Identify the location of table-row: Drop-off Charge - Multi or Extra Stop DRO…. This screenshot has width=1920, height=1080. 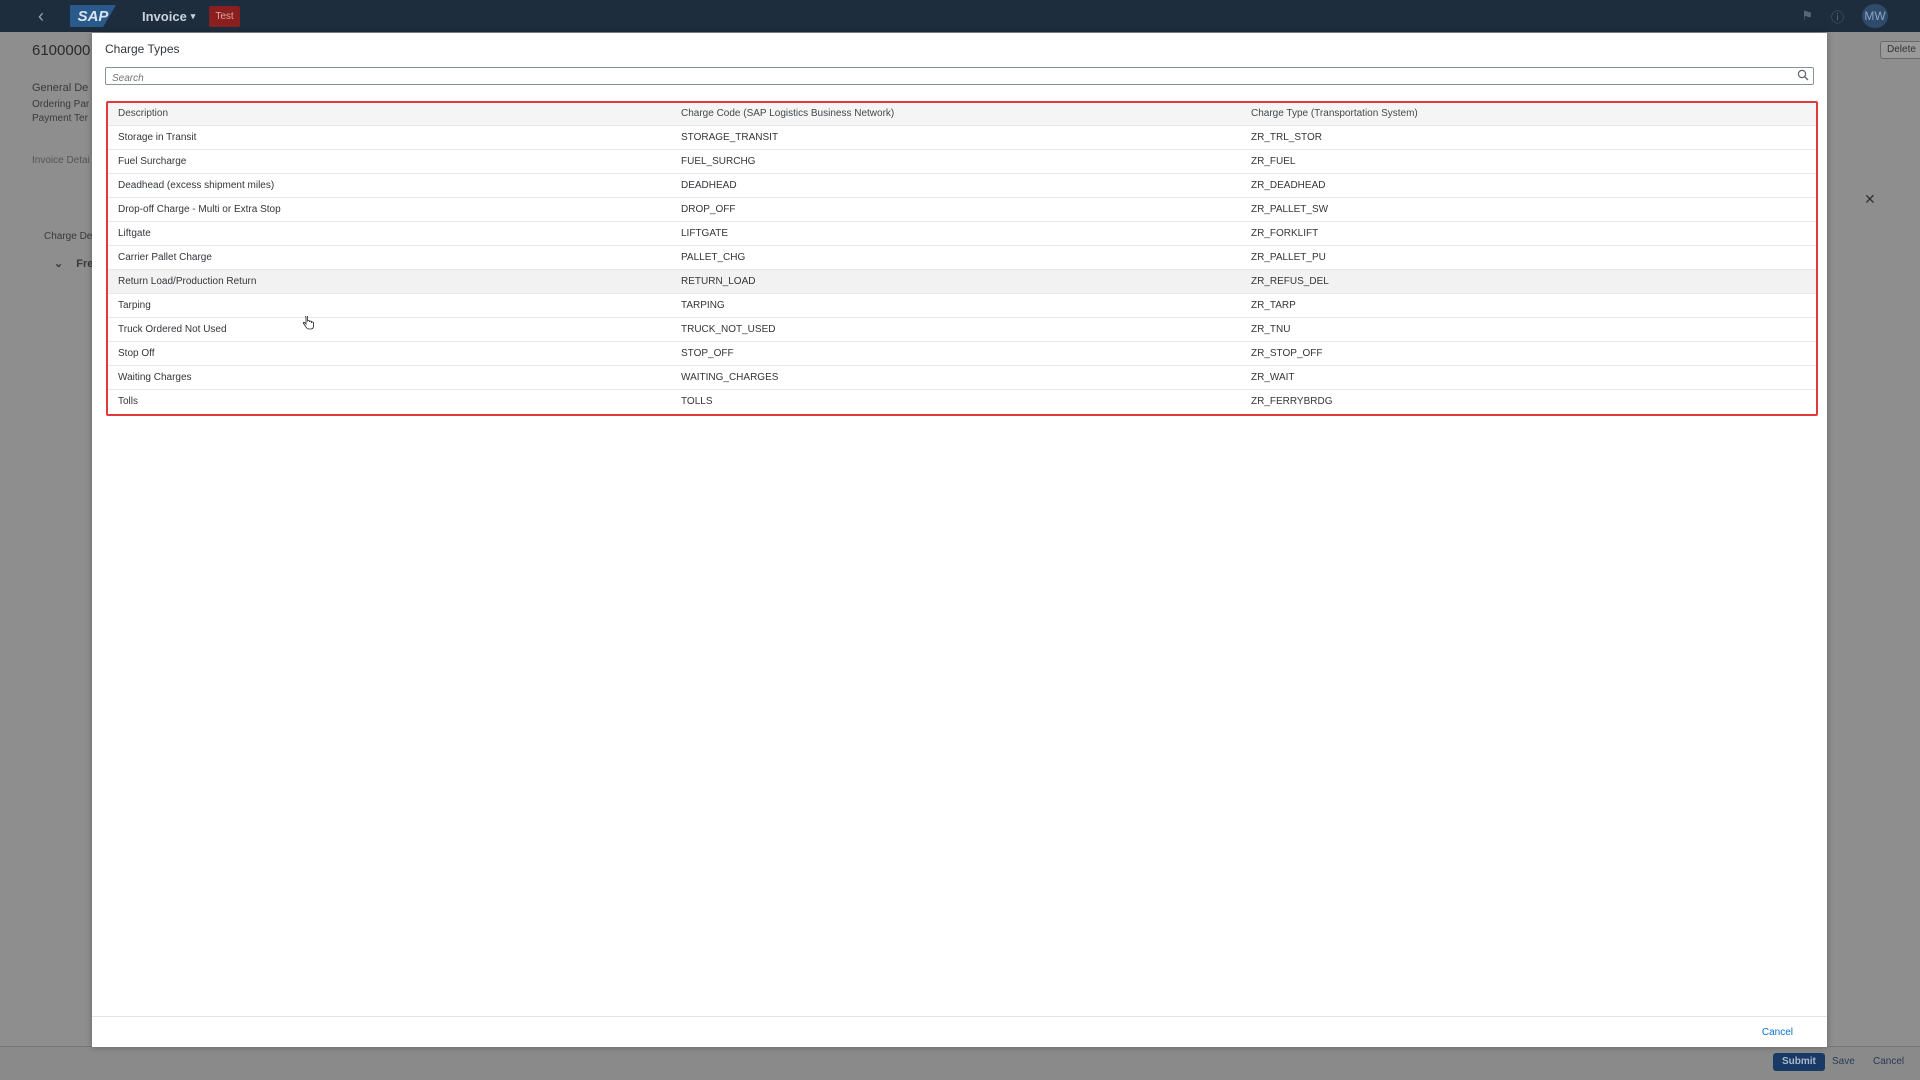
(962, 209).